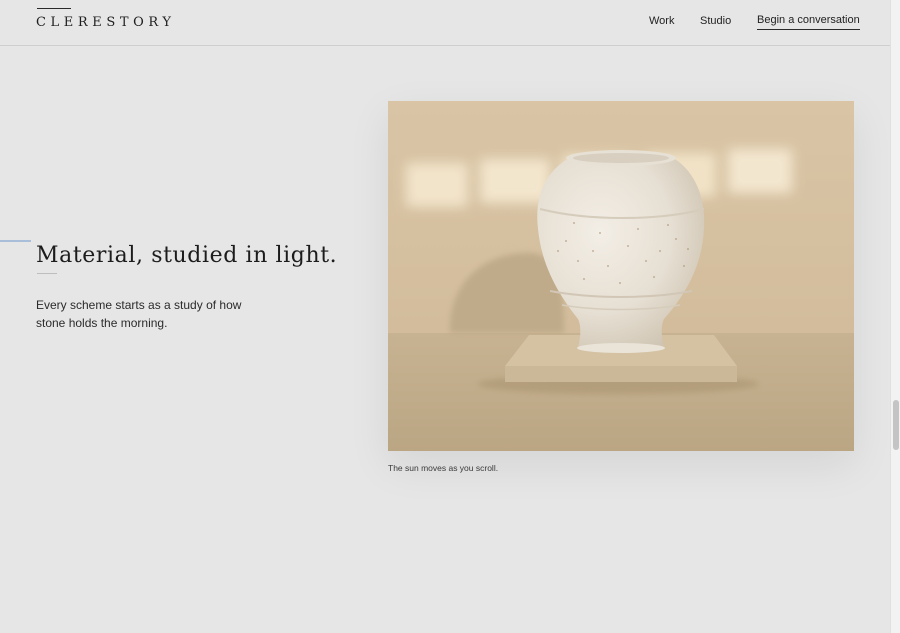  Describe the element at coordinates (187, 255) in the screenshot. I see `section-headline: Material, studied in light.` at that location.